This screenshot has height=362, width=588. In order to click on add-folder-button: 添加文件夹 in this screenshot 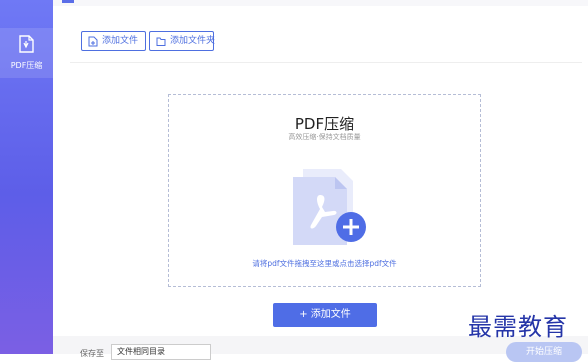, I will do `click(182, 41)`.